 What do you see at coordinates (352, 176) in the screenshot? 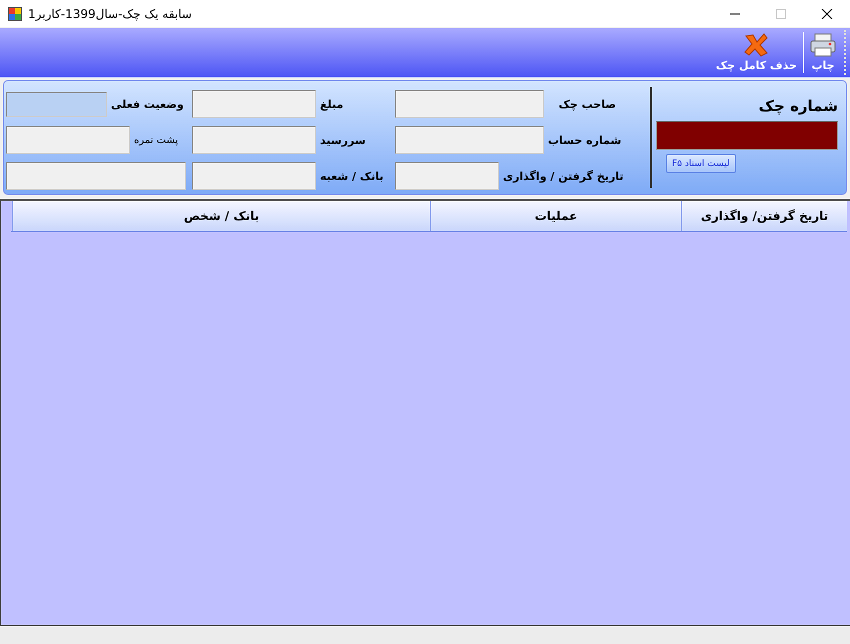
I see `field-label: بانک / شعبه` at bounding box center [352, 176].